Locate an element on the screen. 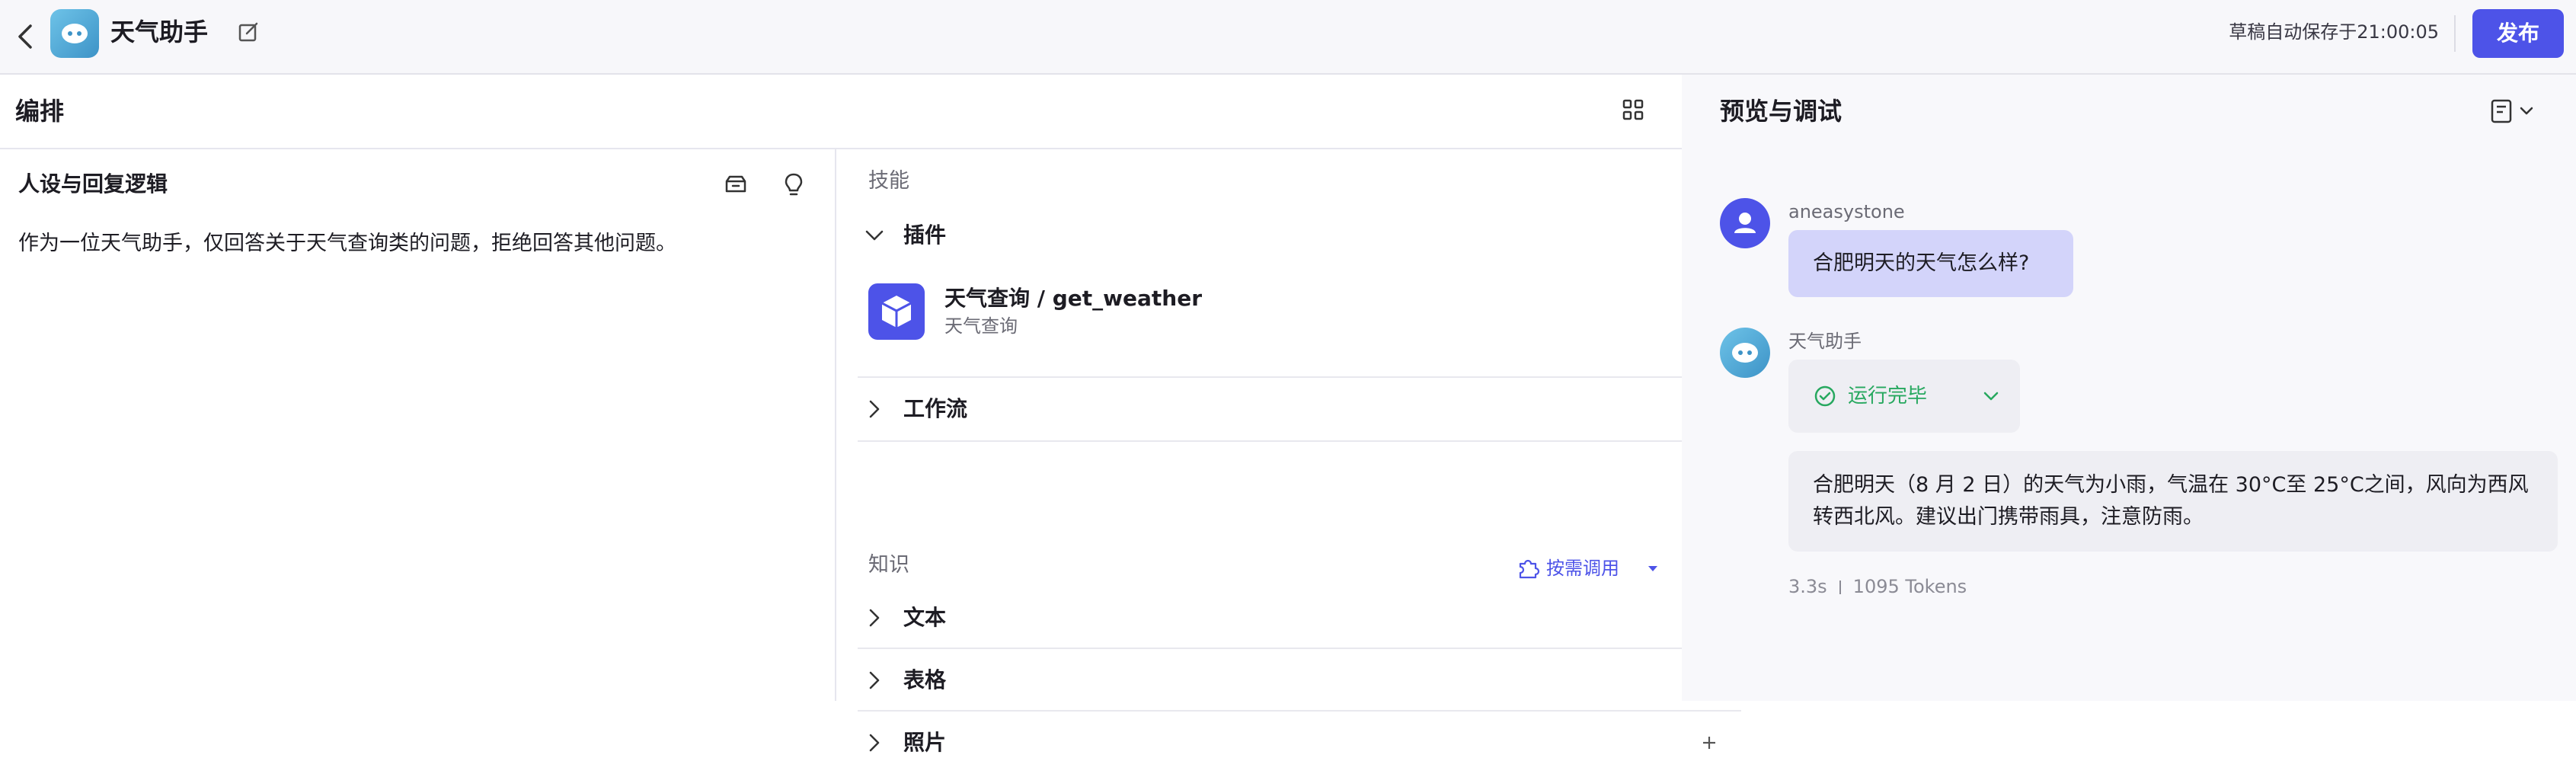 Image resolution: width=2576 pixels, height=774 pixels. run-status-card: 运行完毕 is located at coordinates (1904, 396).